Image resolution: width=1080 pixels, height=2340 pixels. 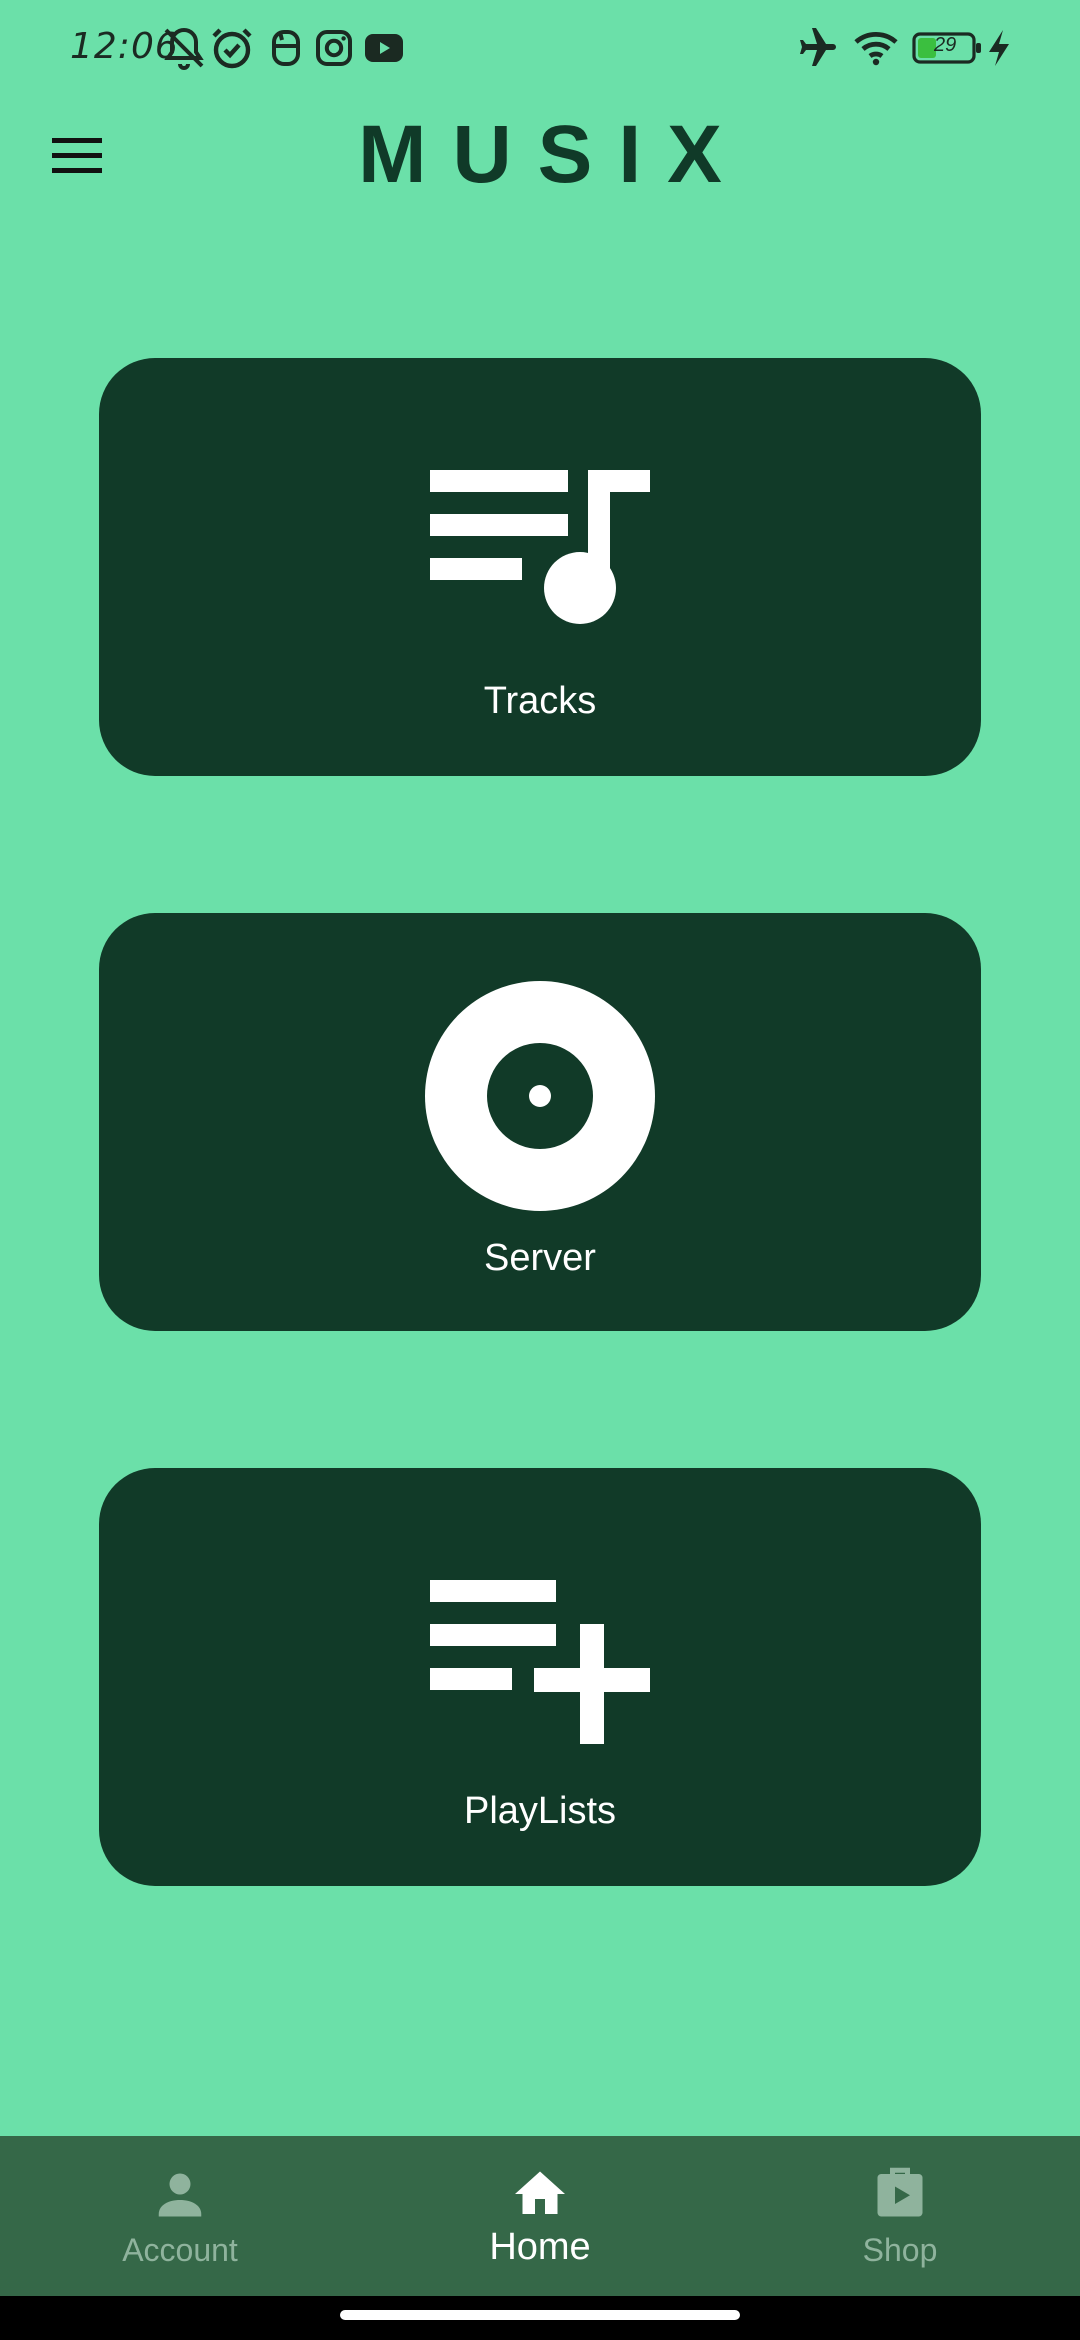 What do you see at coordinates (384, 48) in the screenshot?
I see `youtube-icon` at bounding box center [384, 48].